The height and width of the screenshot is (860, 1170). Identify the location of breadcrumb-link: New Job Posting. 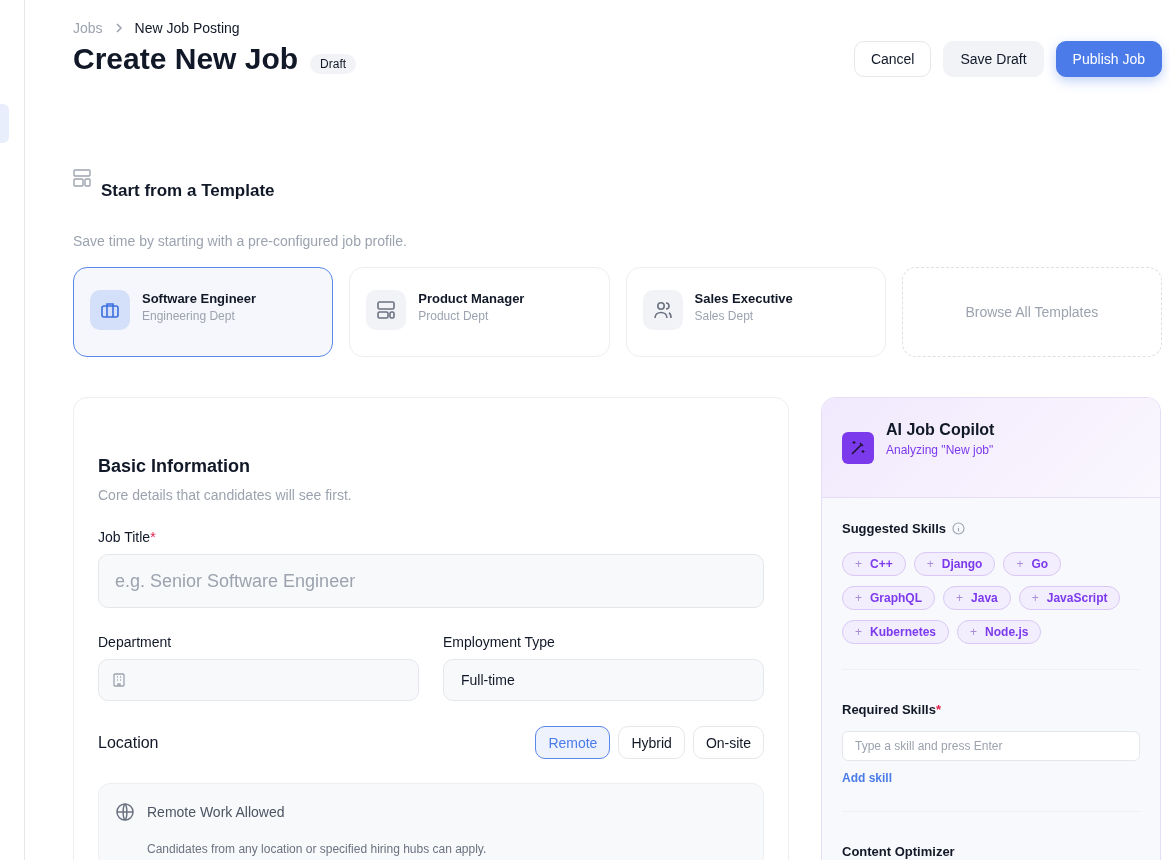
(187, 28).